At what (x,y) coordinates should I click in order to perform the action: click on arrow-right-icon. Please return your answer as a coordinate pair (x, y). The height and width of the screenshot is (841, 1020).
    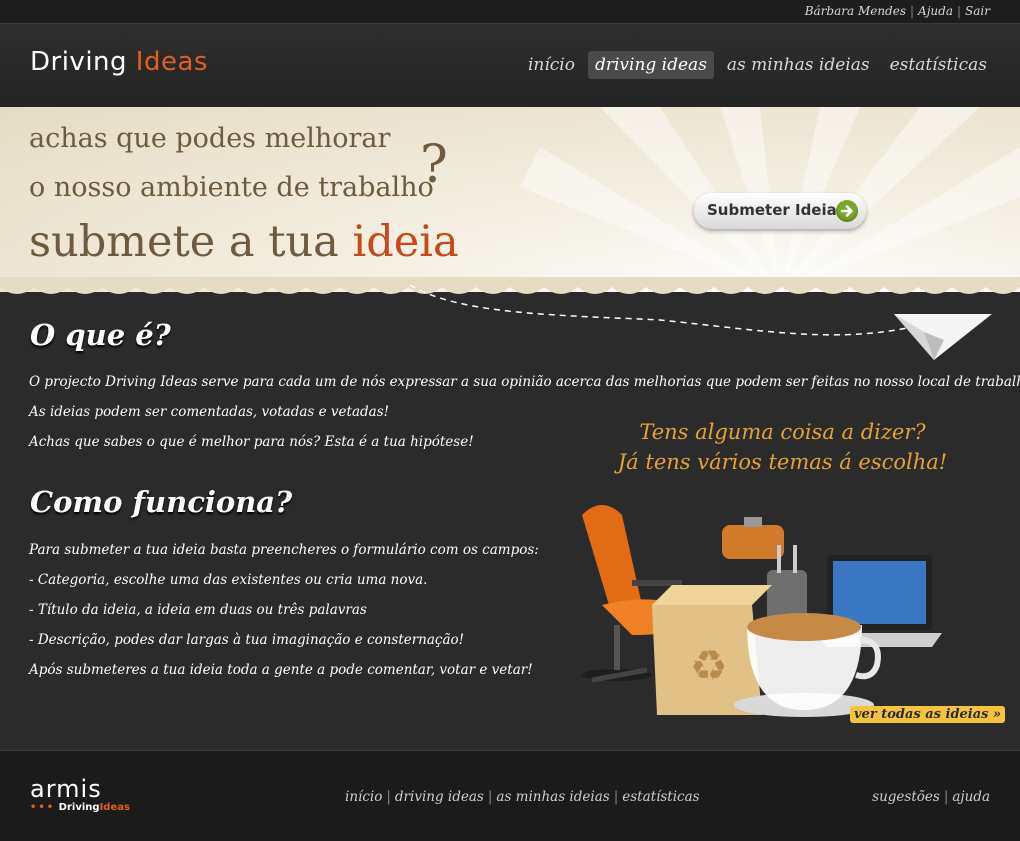
    Looking at the image, I should click on (847, 211).